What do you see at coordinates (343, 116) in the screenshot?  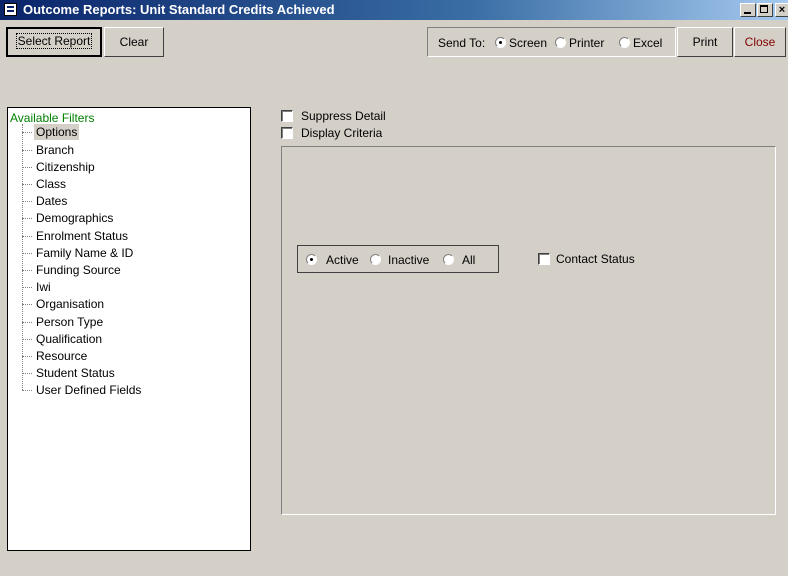 I see `suppress-detail-label: Suppress Detail` at bounding box center [343, 116].